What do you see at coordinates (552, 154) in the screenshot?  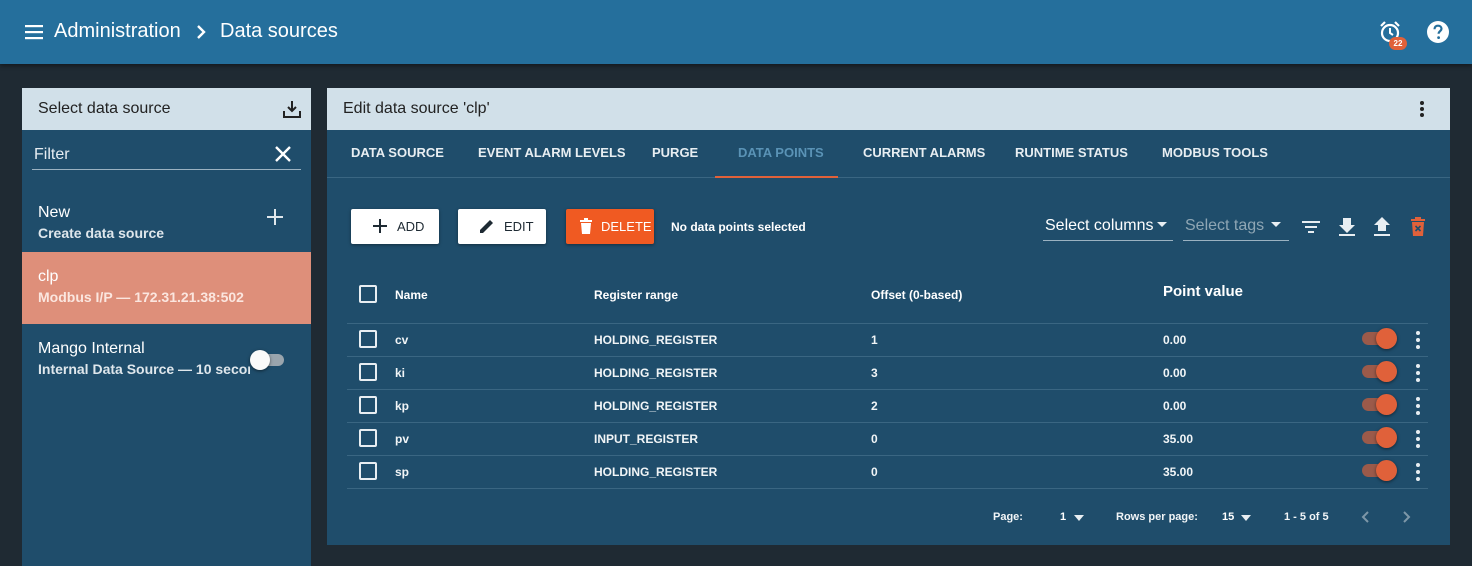 I see `tab-event-alarm-levels: EVENT ALARM LEVELS` at bounding box center [552, 154].